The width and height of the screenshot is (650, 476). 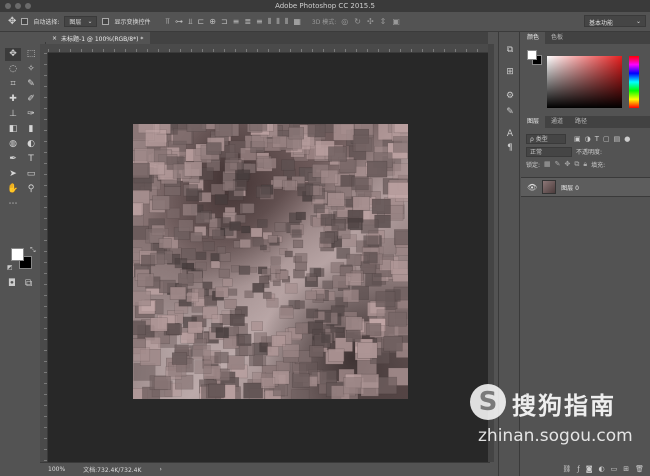 What do you see at coordinates (510, 50) in the screenshot?
I see `history-panel-icon: ⧉` at bounding box center [510, 50].